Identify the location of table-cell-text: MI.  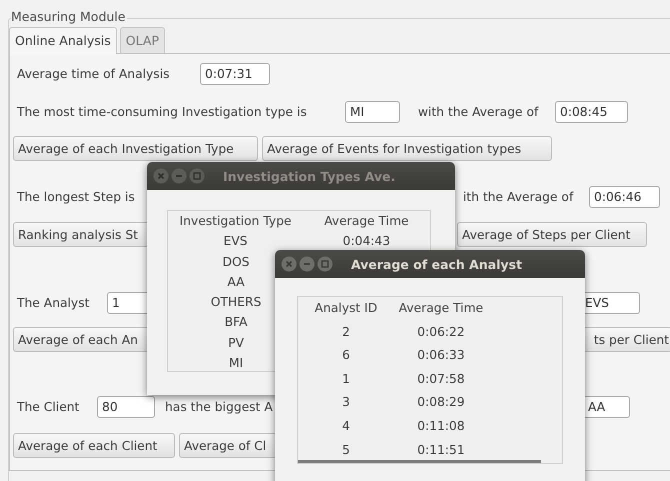
(236, 363).